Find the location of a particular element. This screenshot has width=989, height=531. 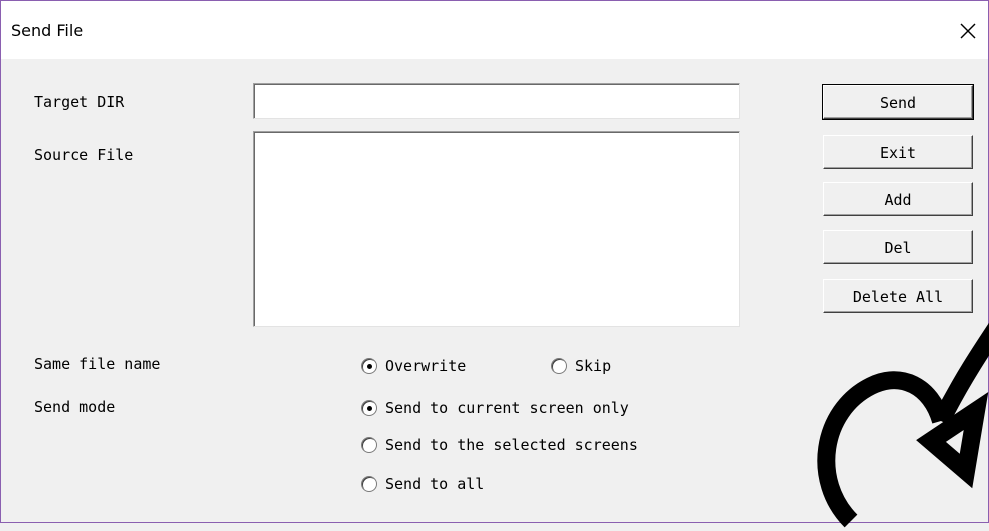

send-mode-label: Send mode is located at coordinates (75, 407).